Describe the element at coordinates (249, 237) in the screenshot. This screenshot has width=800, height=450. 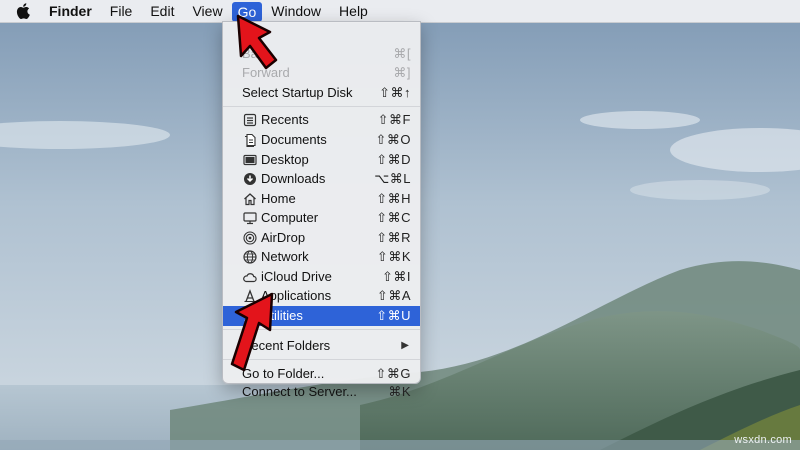
I see `airdrop-icon` at that location.